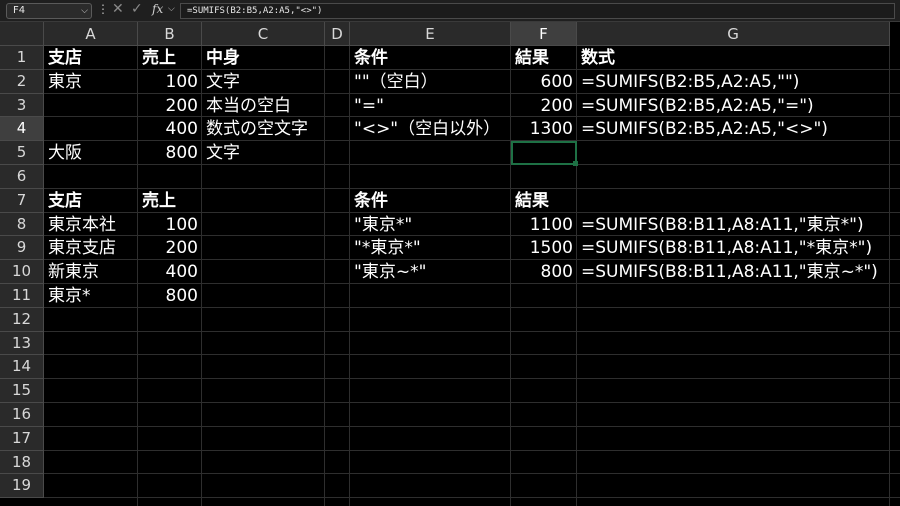 The width and height of the screenshot is (900, 506). I want to click on row-header-4: 4, so click(22, 129).